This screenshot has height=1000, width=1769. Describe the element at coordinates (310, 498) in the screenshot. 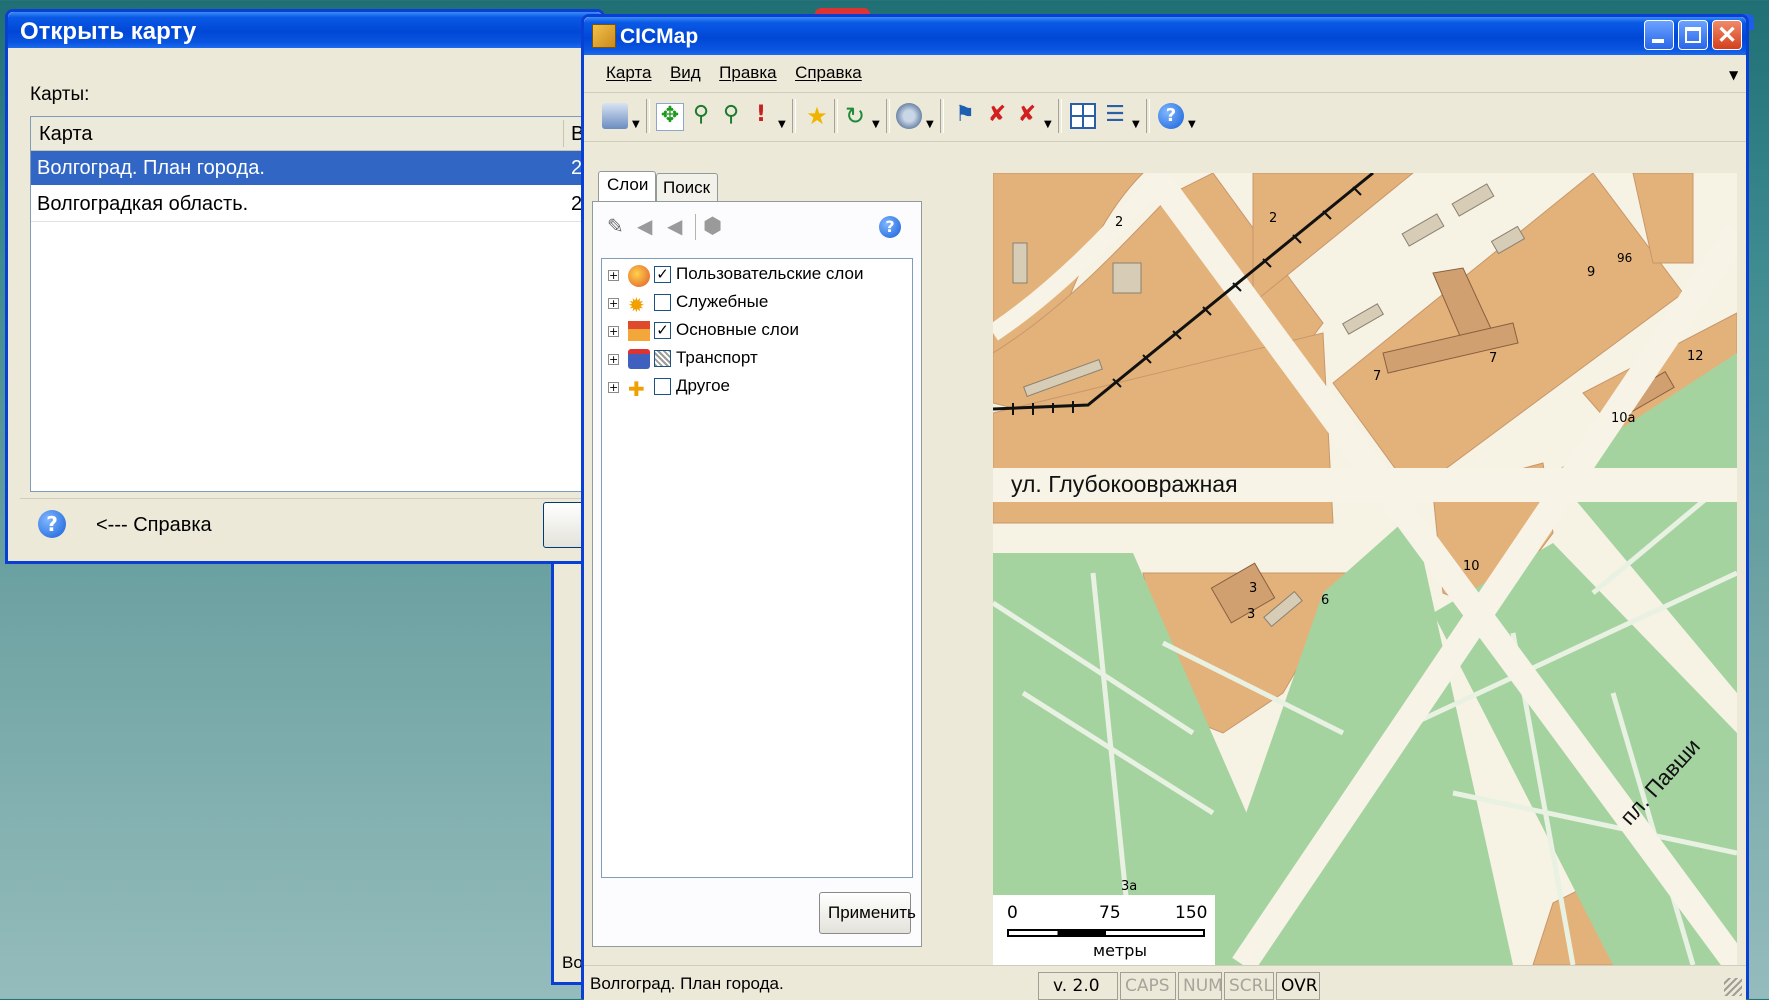

I see `dialog-bottom-divider` at that location.